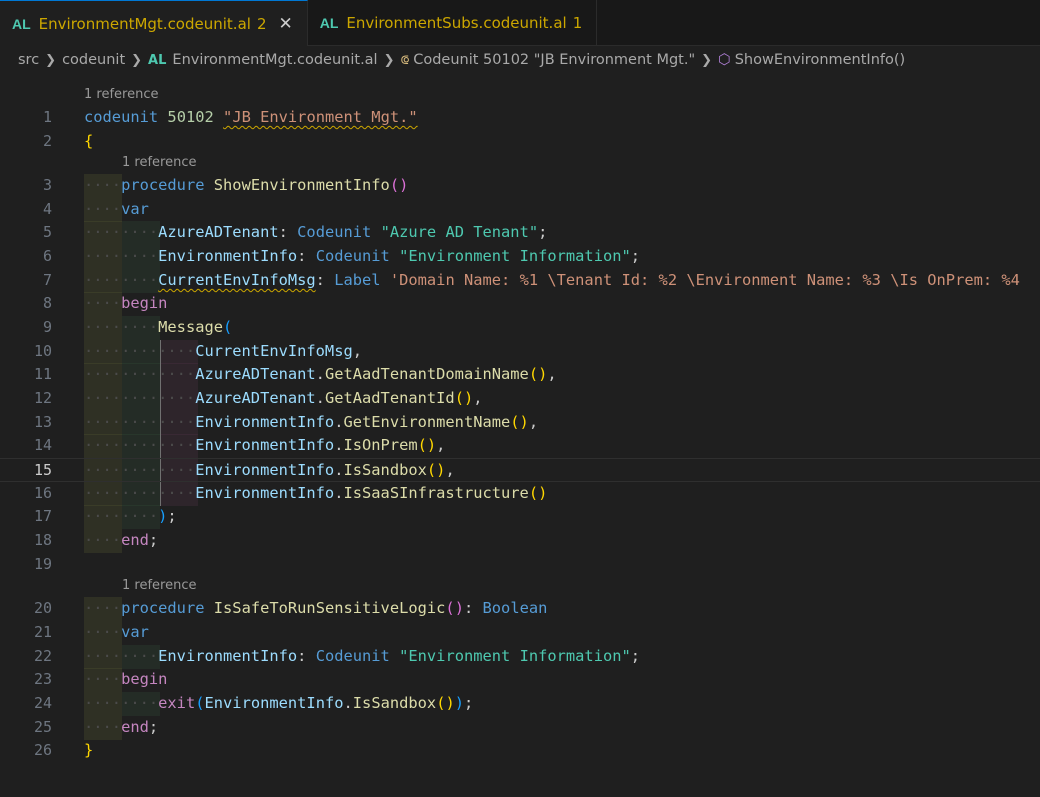  What do you see at coordinates (275, 60) in the screenshot?
I see `breadcrumb-file-label: EnvironmentMgt.codeunit.al` at bounding box center [275, 60].